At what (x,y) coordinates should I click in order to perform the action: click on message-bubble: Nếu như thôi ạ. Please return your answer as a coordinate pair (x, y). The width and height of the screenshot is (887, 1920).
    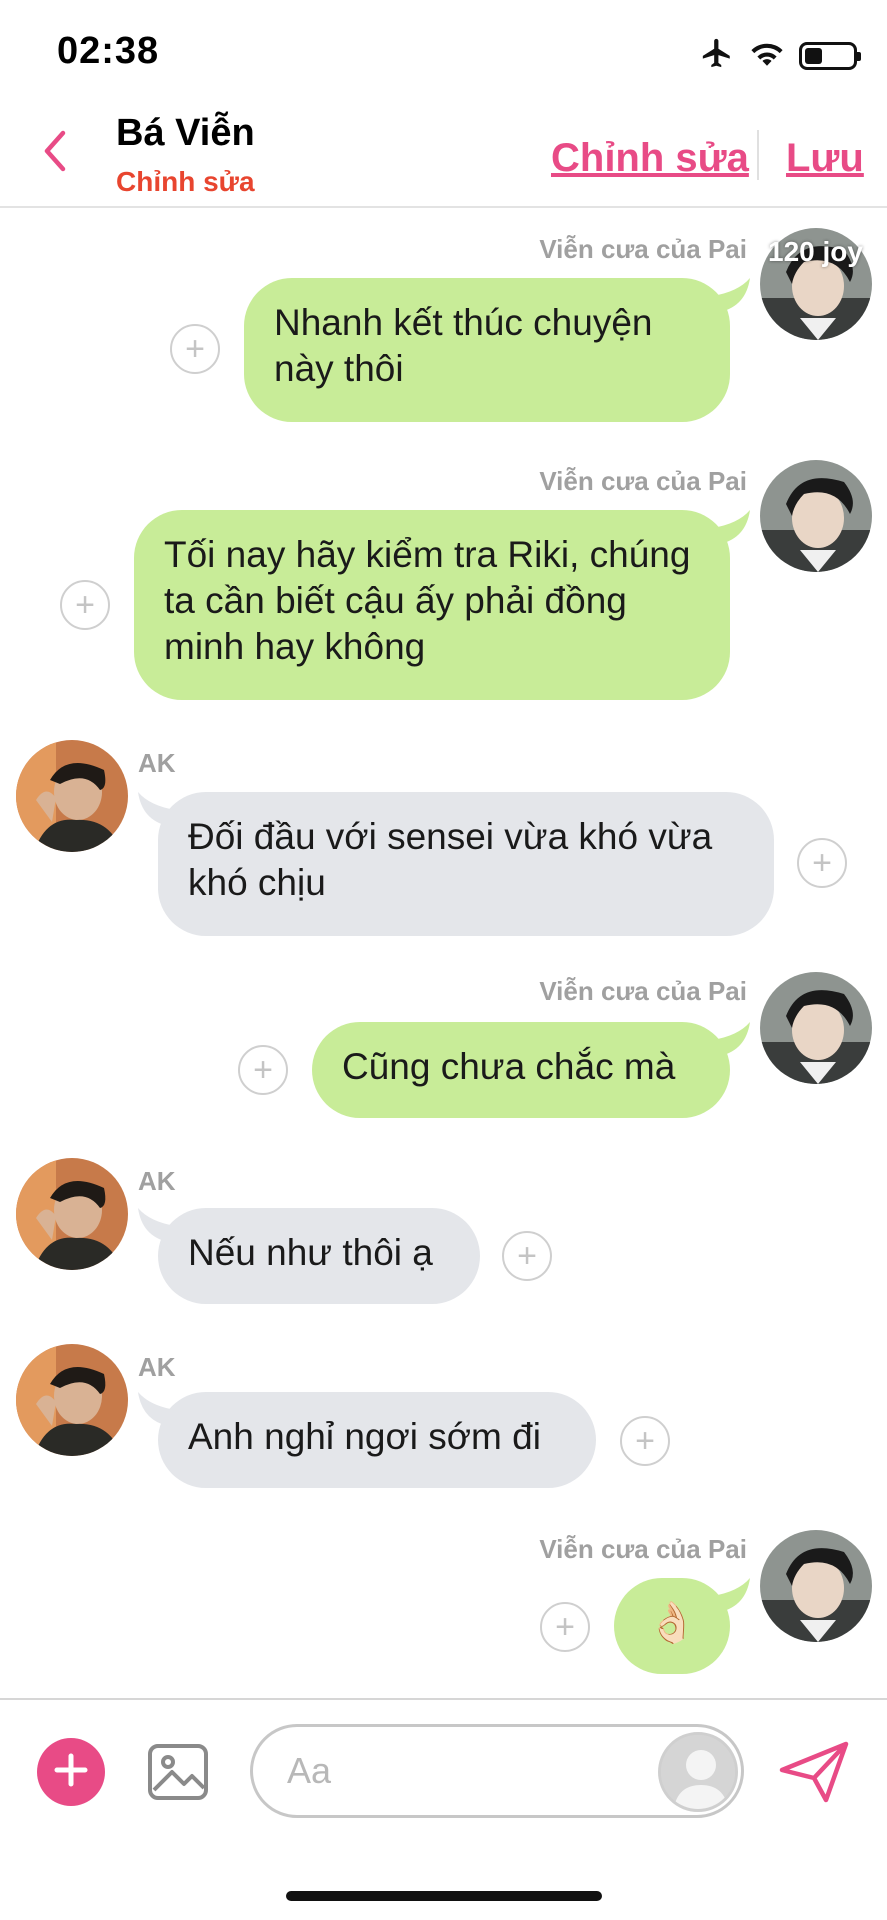
    Looking at the image, I should click on (319, 1256).